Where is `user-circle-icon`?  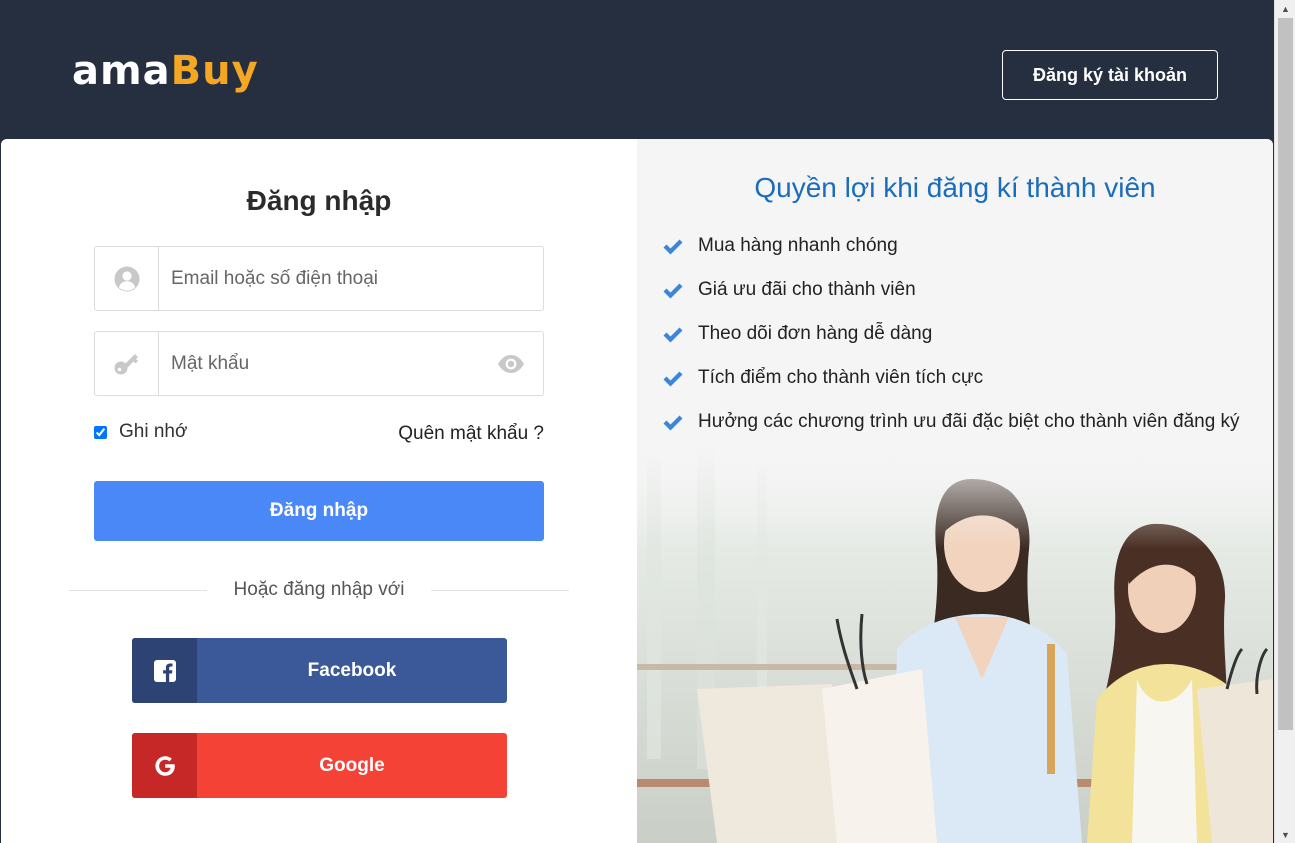
user-circle-icon is located at coordinates (127, 278).